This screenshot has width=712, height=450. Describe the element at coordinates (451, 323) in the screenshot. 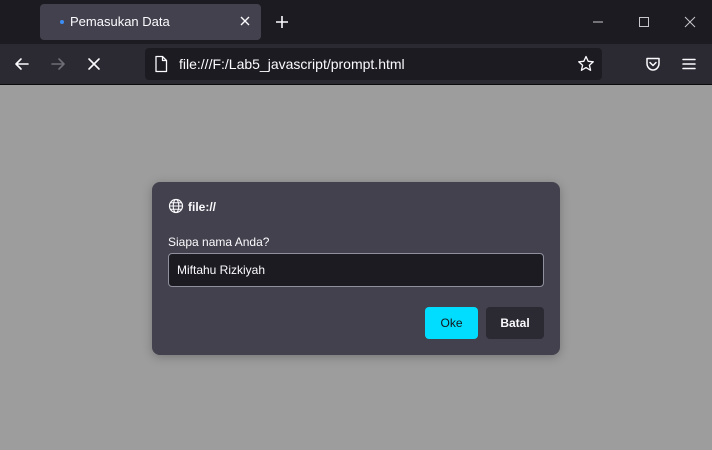

I see `ok-button: Oke` at that location.